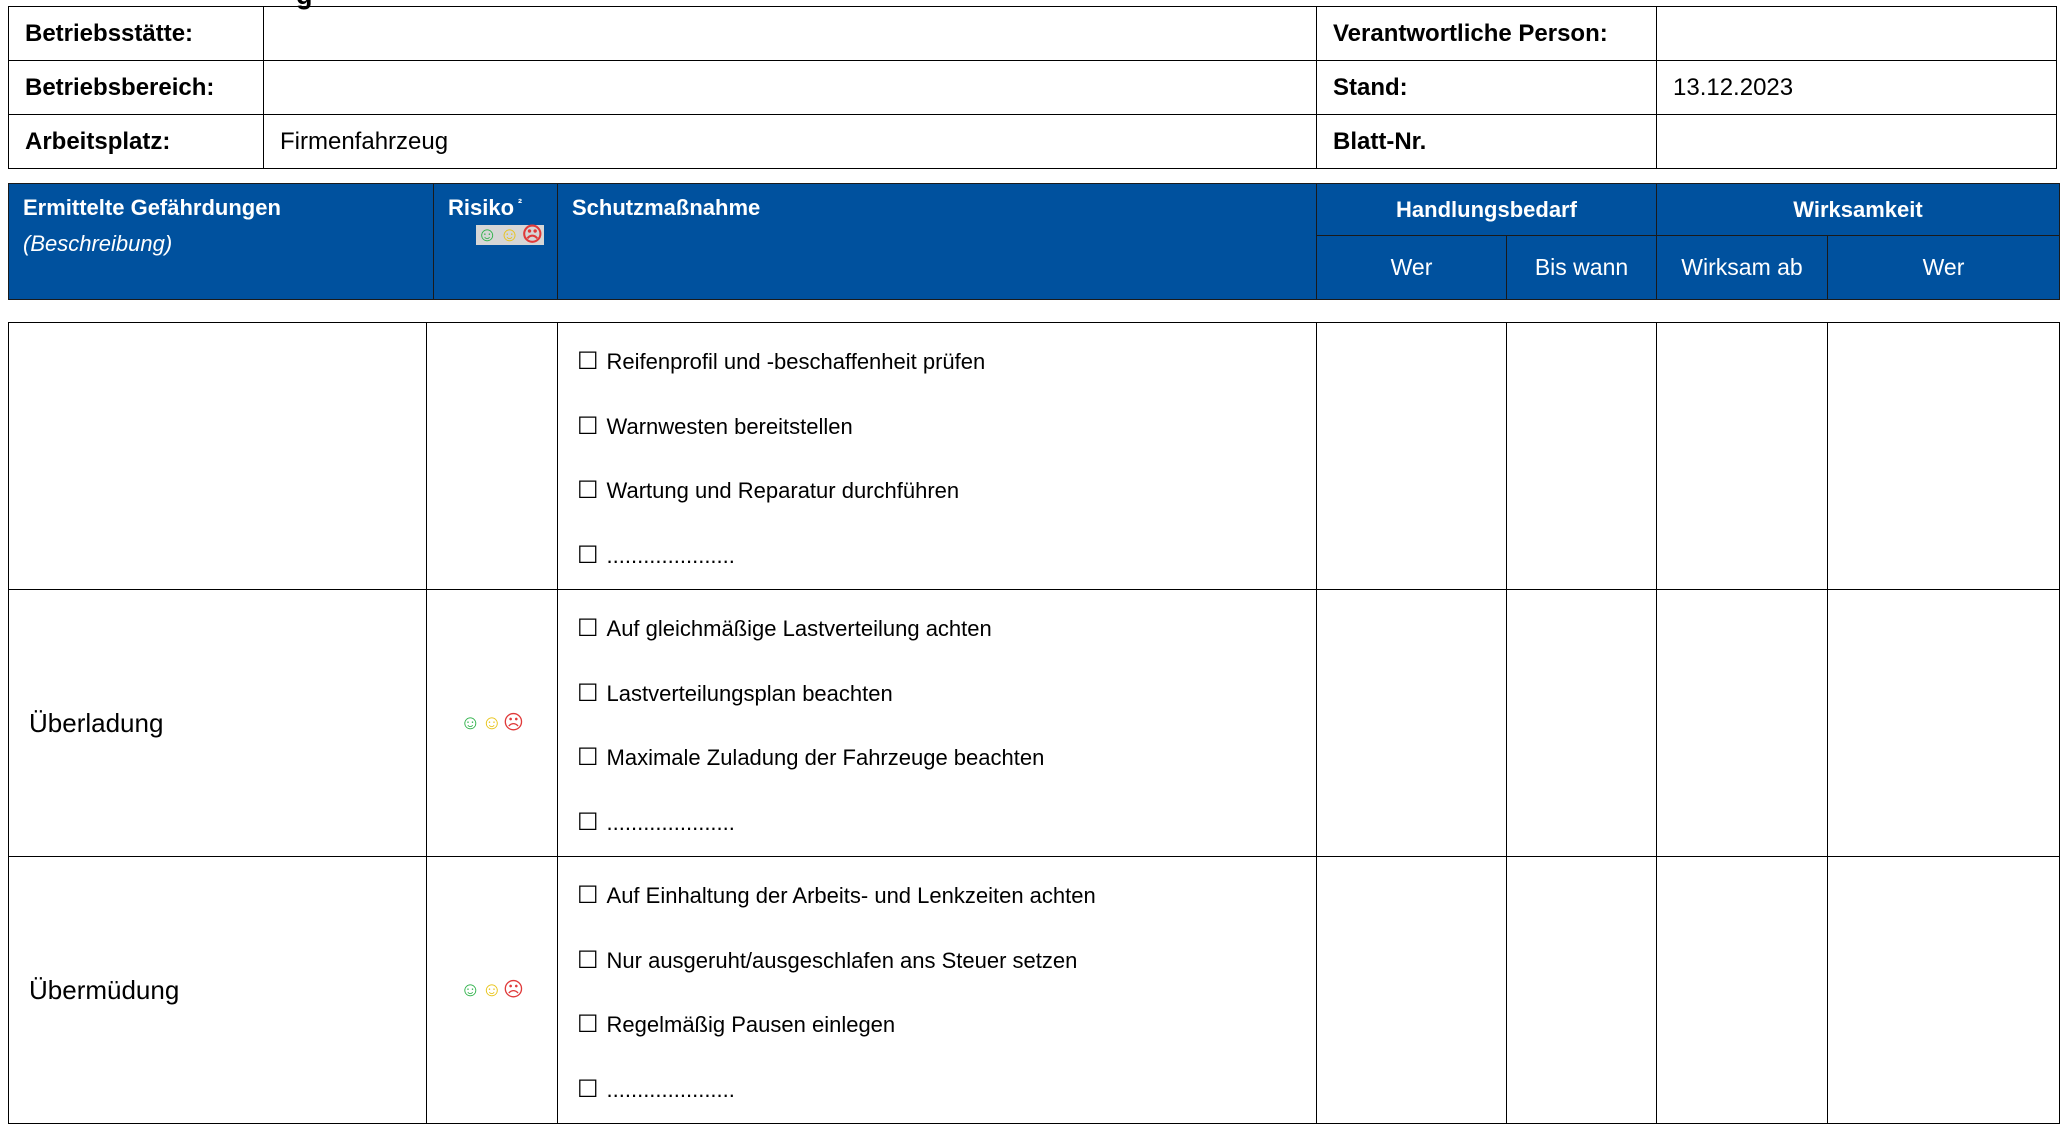  I want to click on gefaehrdung-cell: Überladung, so click(217, 723).